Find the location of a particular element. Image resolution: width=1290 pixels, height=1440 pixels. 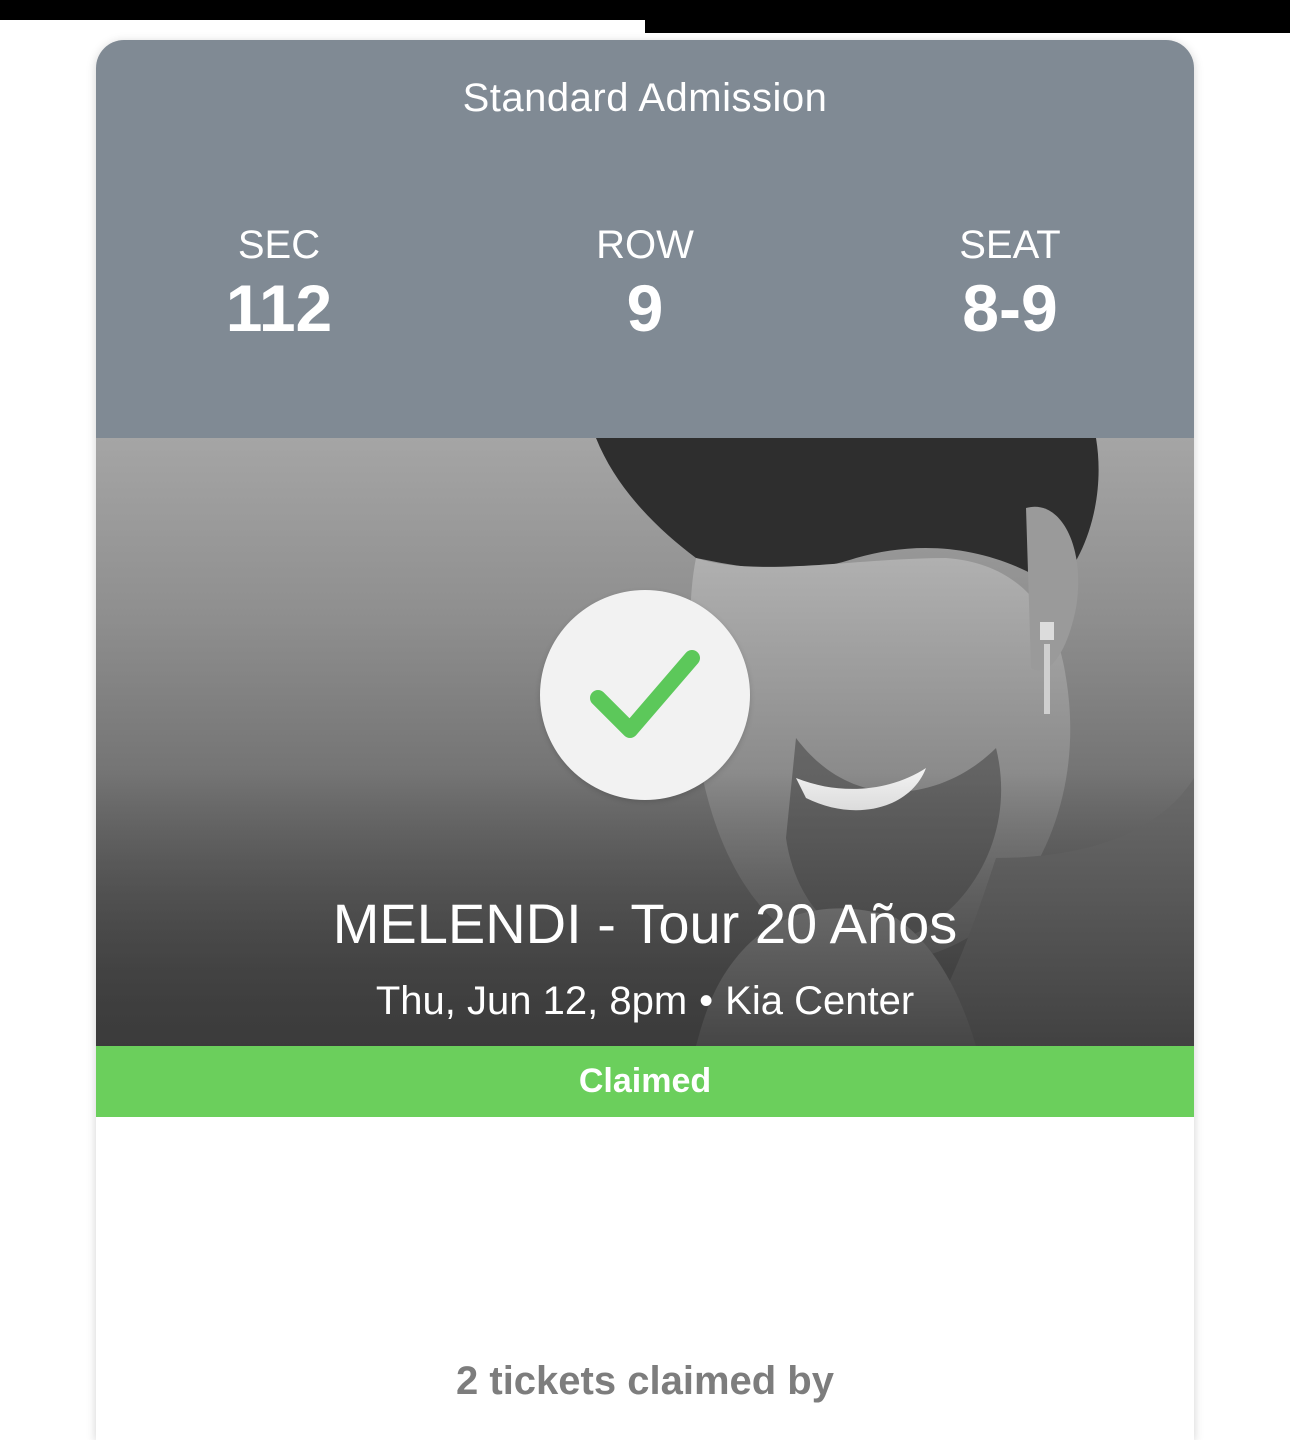

event-venue: Kia Center is located at coordinates (820, 1001).